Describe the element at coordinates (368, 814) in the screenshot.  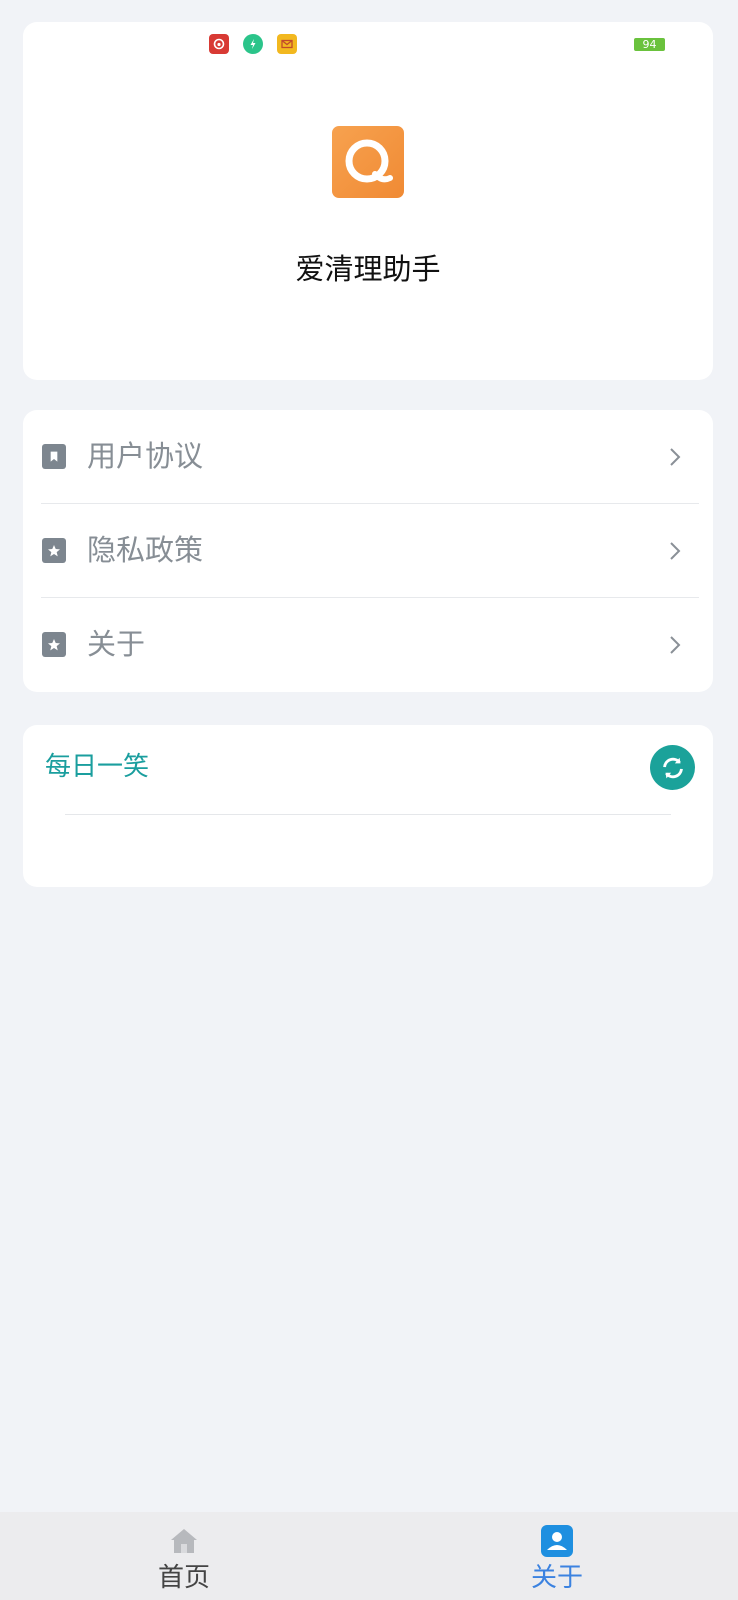
I see `divider` at that location.